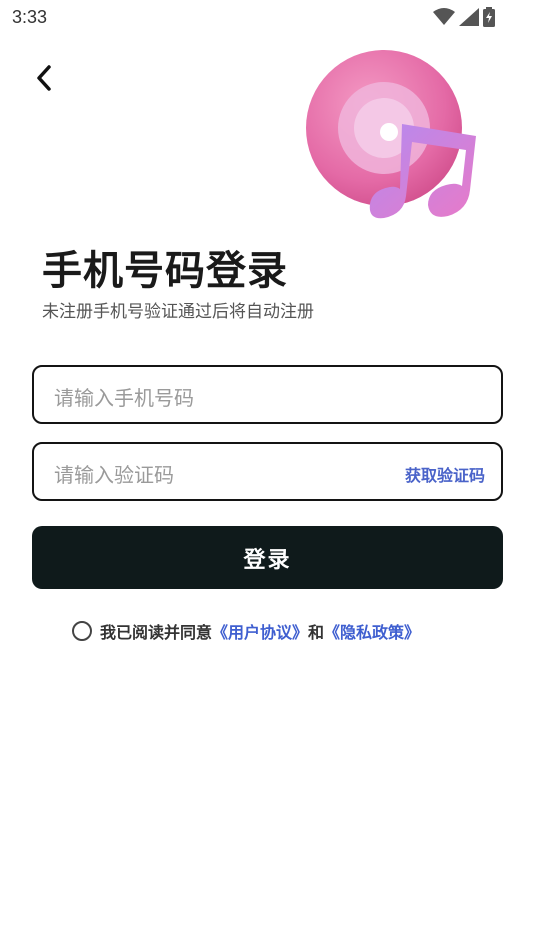  What do you see at coordinates (165, 271) in the screenshot?
I see `page-title: 手机号码登录` at bounding box center [165, 271].